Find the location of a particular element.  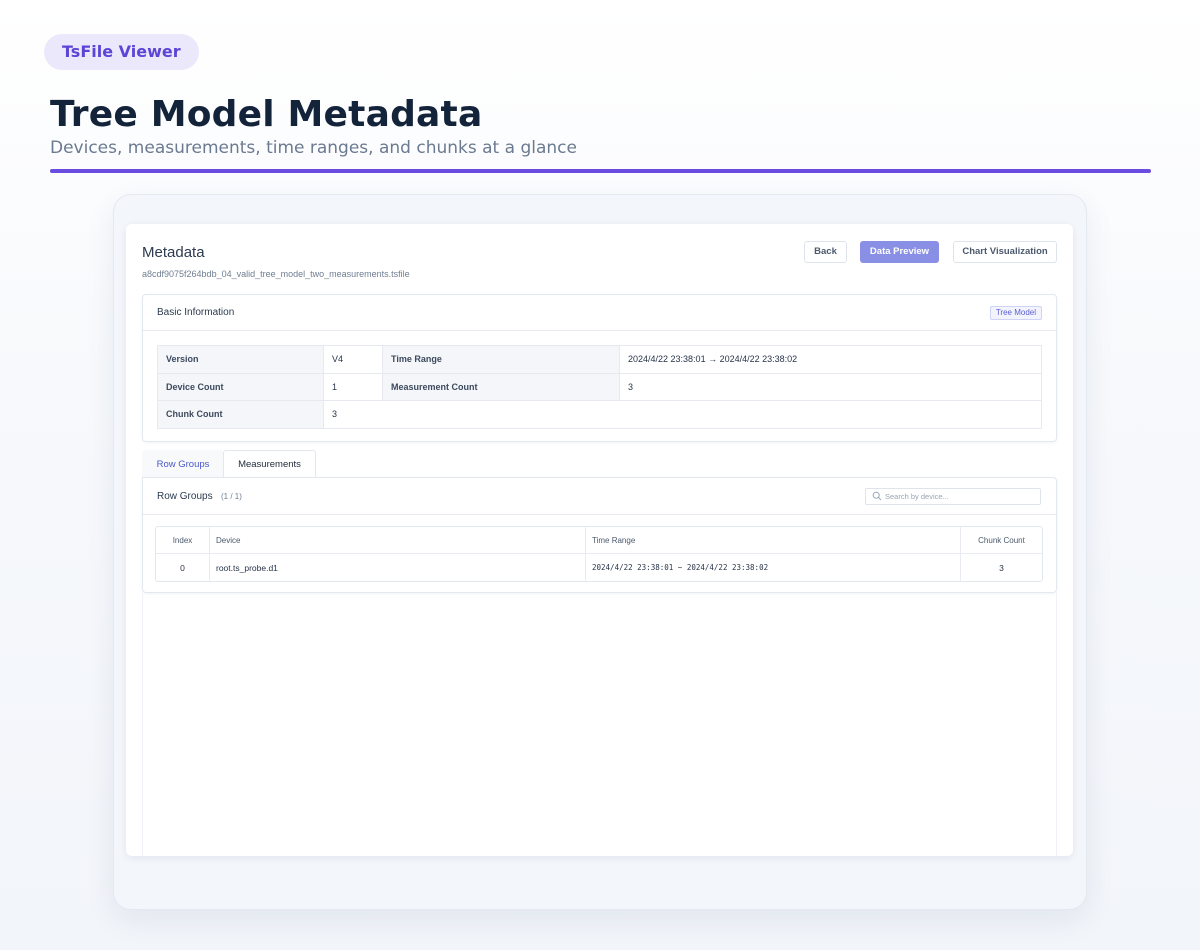

model-type-badge: Tree Model is located at coordinates (1015, 313).